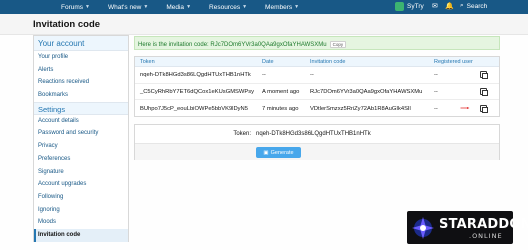 This screenshot has width=528, height=250. Describe the element at coordinates (81, 172) in the screenshot. I see `sidebar-item-signature: Signature` at that location.